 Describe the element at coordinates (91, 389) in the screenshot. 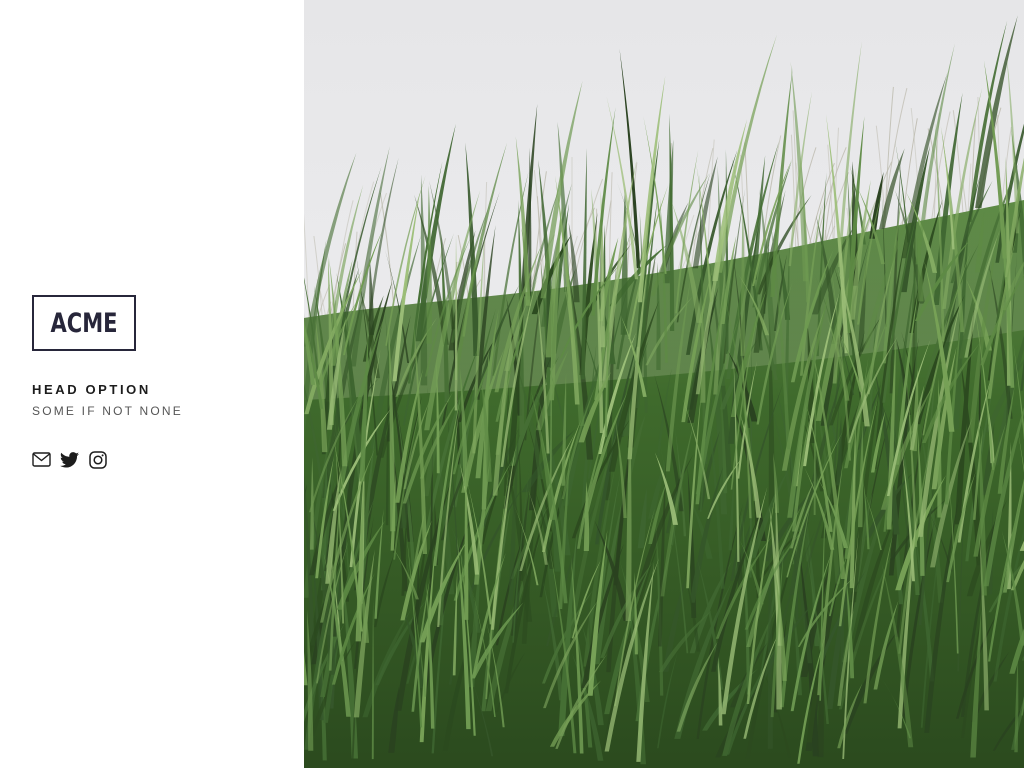

I see `profile-headline: HEAD OPTION` at that location.